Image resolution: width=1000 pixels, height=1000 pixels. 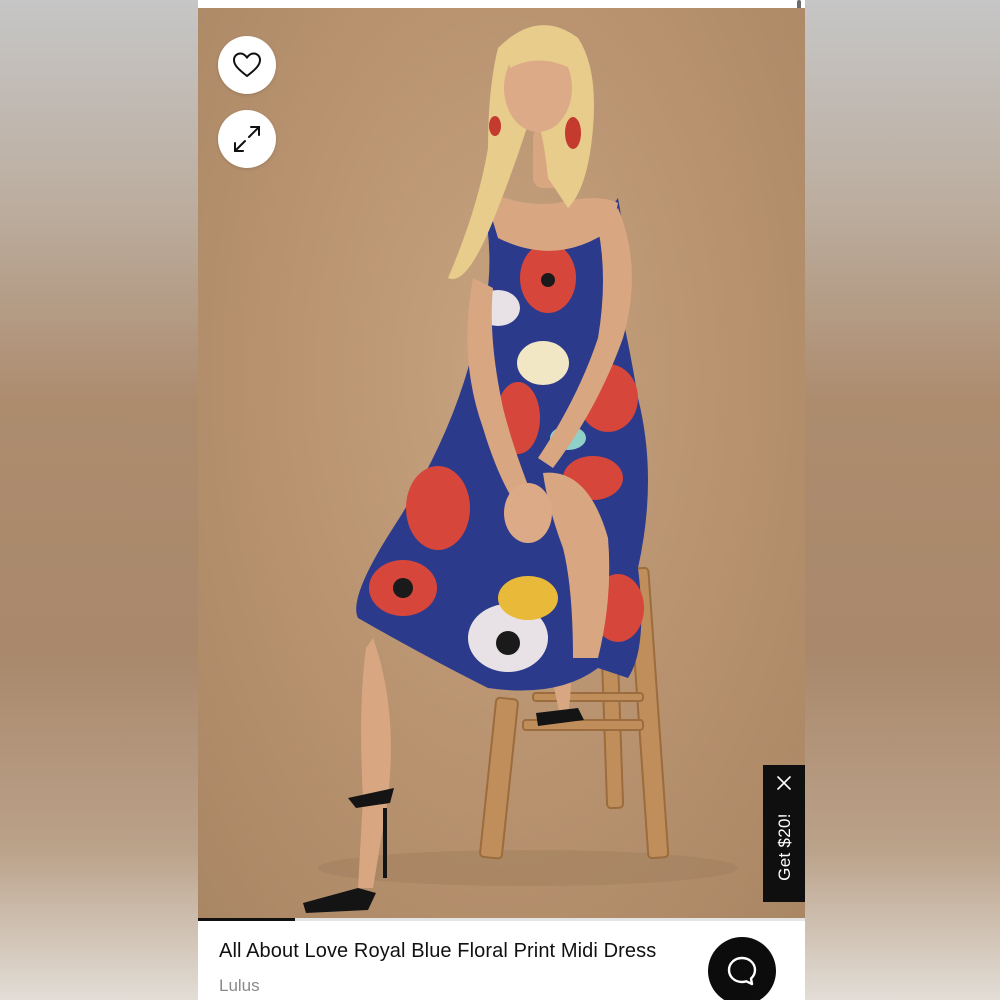 I want to click on promo-tab: Get $20!, so click(x=784, y=833).